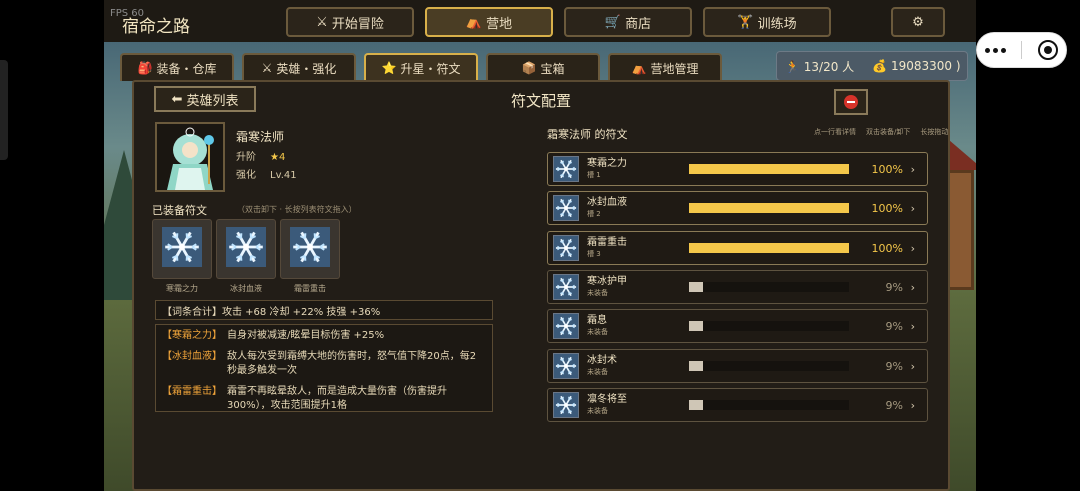  I want to click on rune-list-hint: 双击装备/卸下, so click(888, 132).